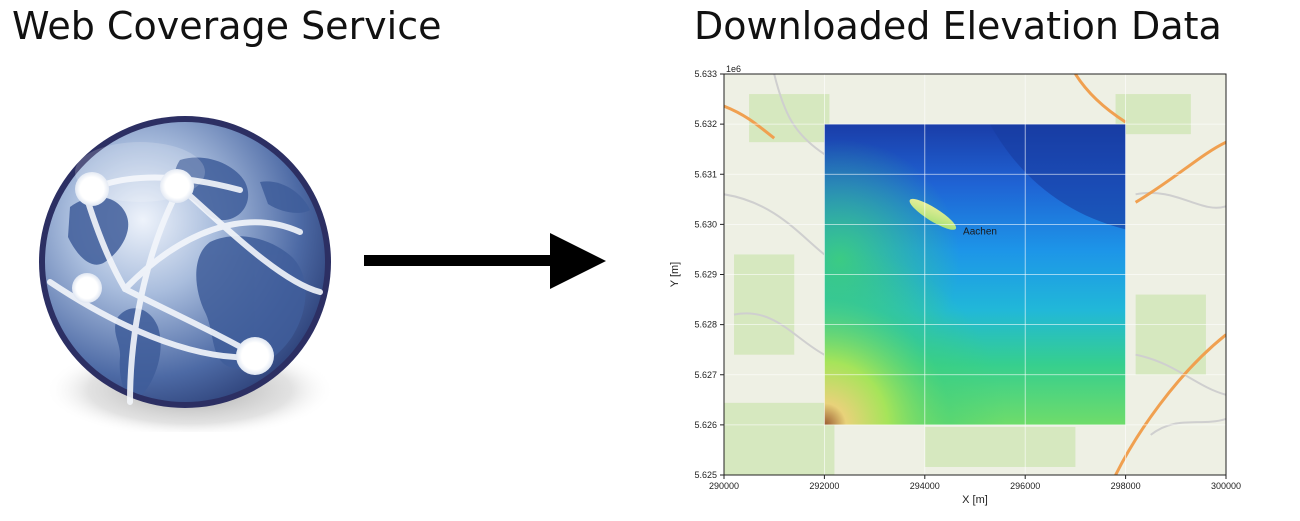 The image size is (1300, 521). What do you see at coordinates (459, 260) in the screenshot?
I see `arrow-shaft` at bounding box center [459, 260].